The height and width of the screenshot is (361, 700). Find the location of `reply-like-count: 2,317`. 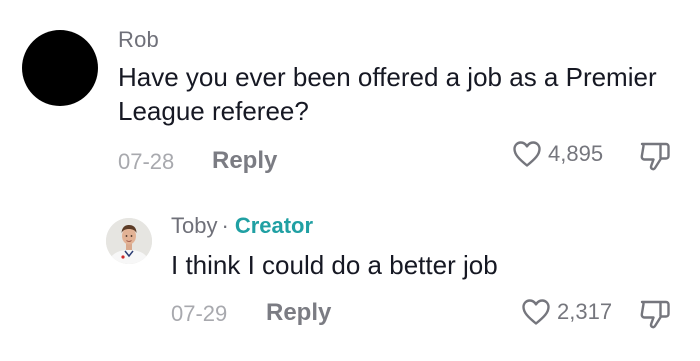

reply-like-count: 2,317 is located at coordinates (585, 311).